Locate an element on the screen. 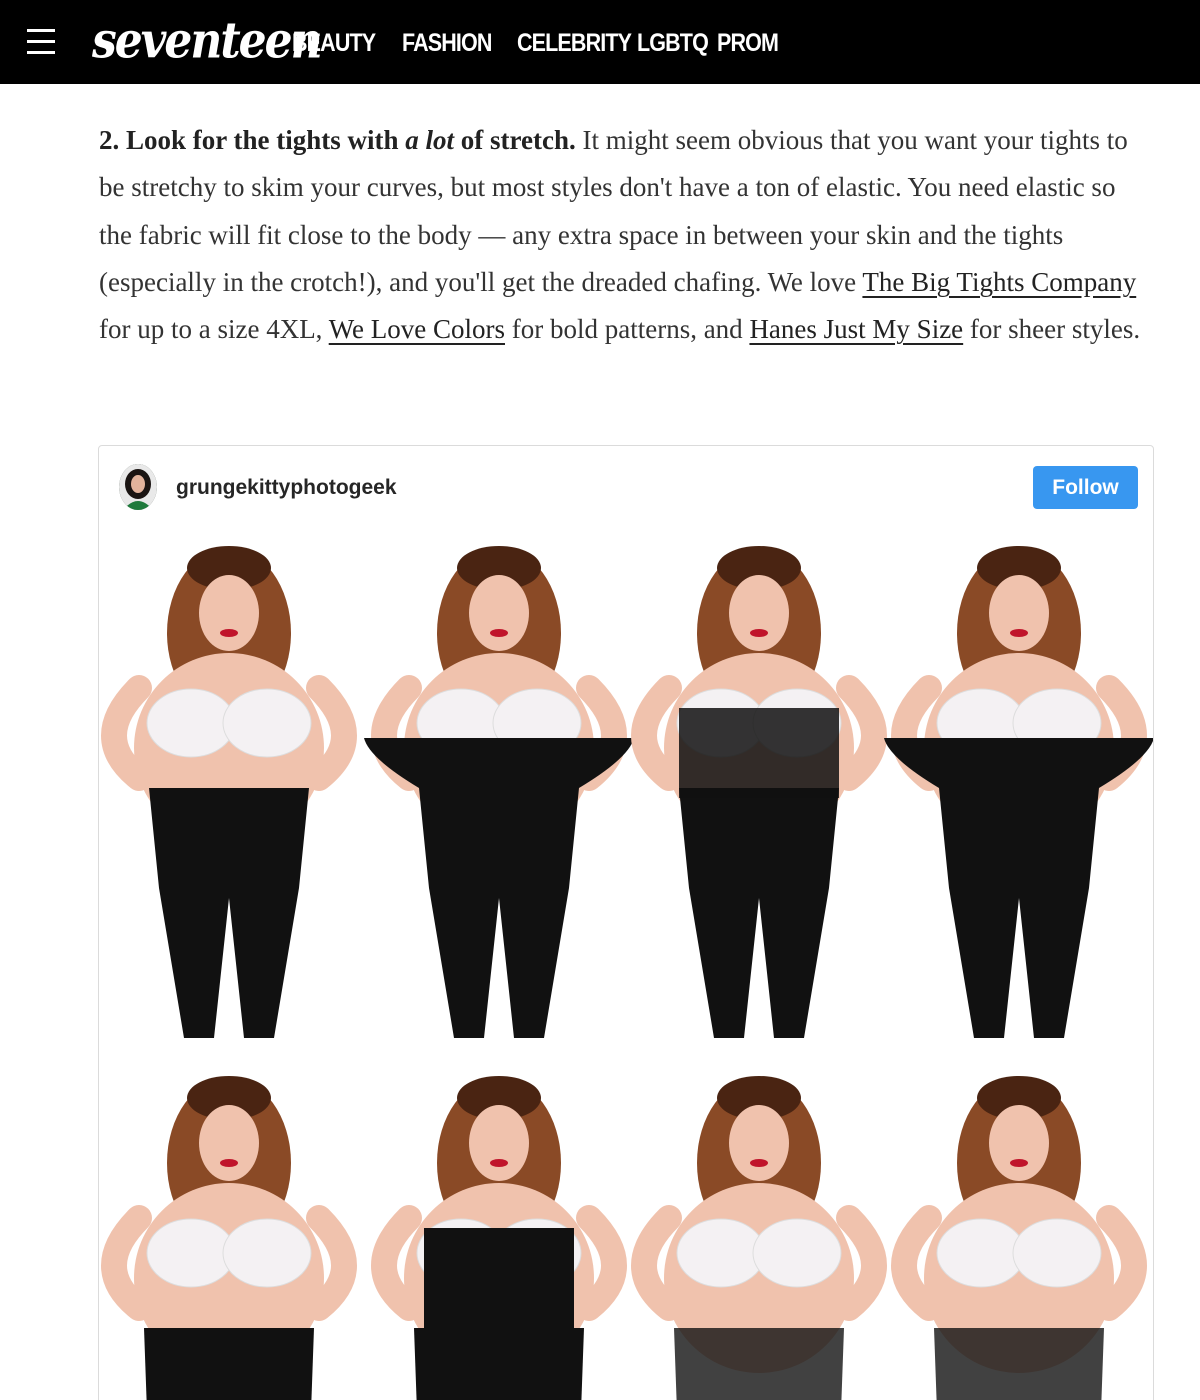 The width and height of the screenshot is (1200, 1400). main-nav: BEAUTY FASHION CELEBRITY LGBTQ PROM is located at coordinates (544, 43).